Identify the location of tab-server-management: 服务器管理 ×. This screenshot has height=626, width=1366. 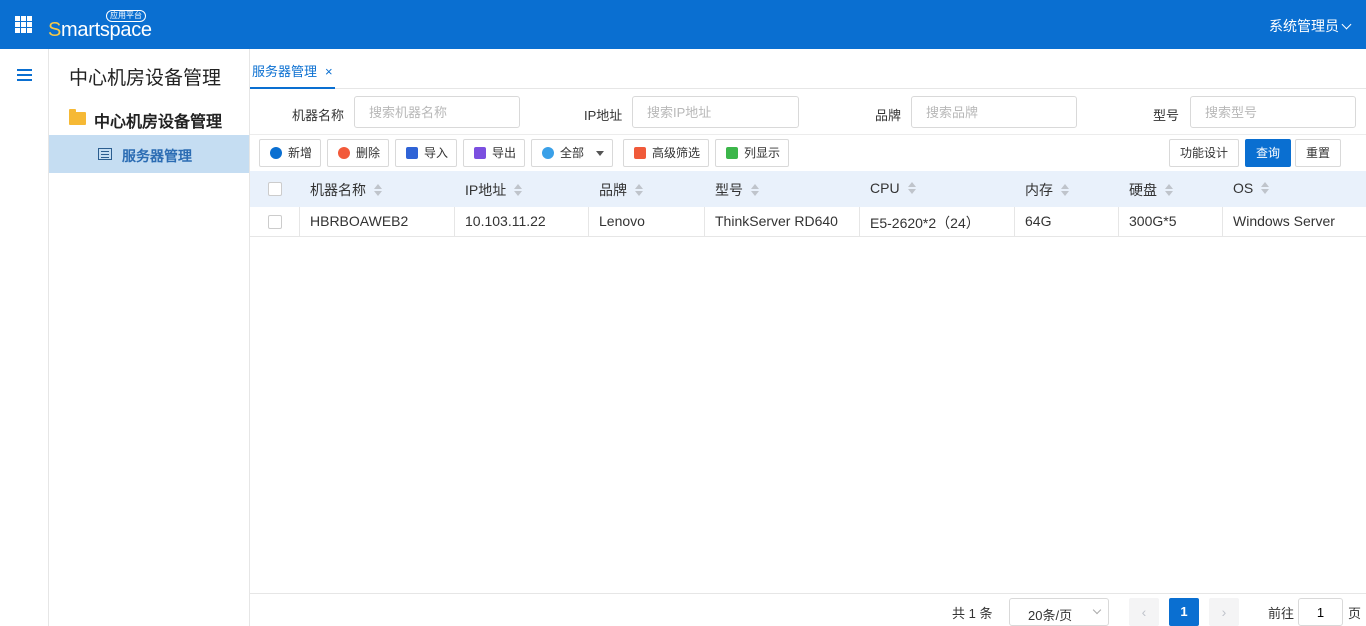
(292, 69).